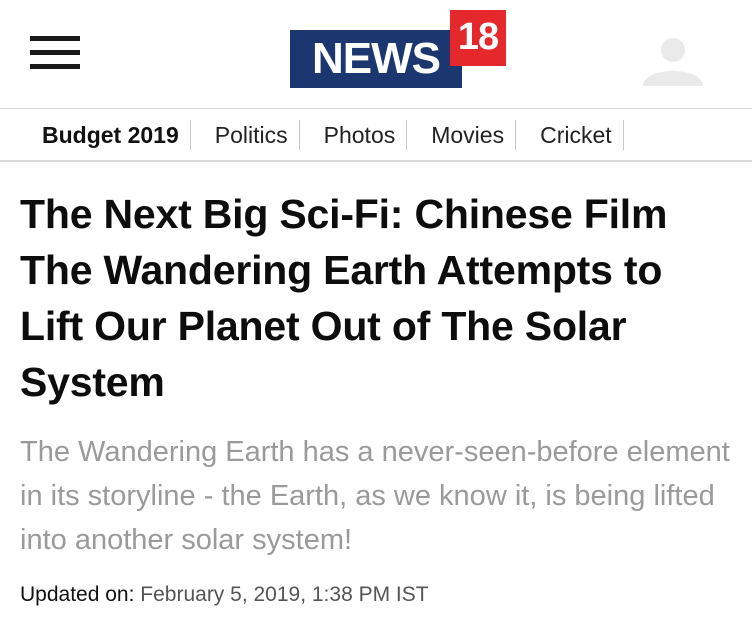  Describe the element at coordinates (77, 594) in the screenshot. I see `updated-label: Updated on:` at that location.